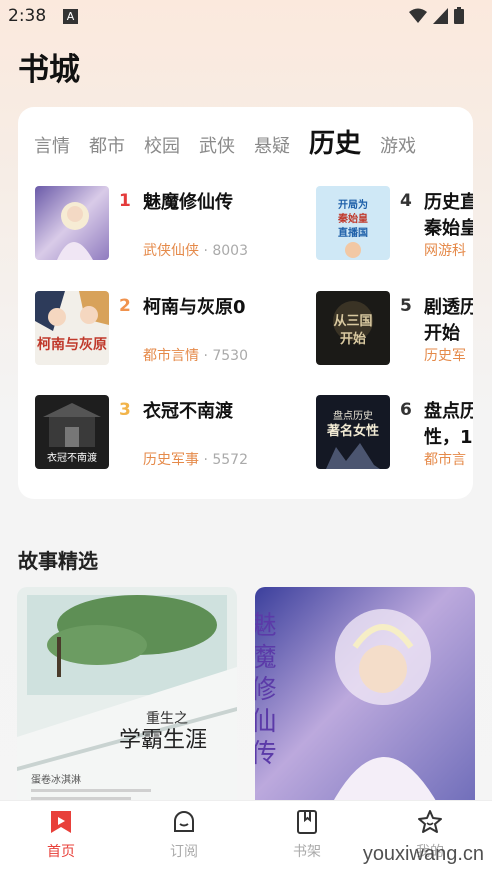  Describe the element at coordinates (162, 147) in the screenshot. I see `tab-campus: 校园` at that location.